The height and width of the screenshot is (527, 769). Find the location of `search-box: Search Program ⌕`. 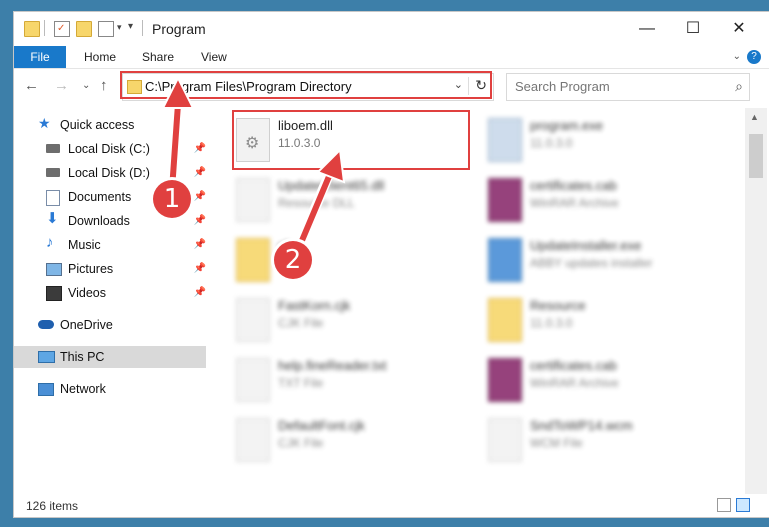

search-box: Search Program ⌕ is located at coordinates (628, 87).